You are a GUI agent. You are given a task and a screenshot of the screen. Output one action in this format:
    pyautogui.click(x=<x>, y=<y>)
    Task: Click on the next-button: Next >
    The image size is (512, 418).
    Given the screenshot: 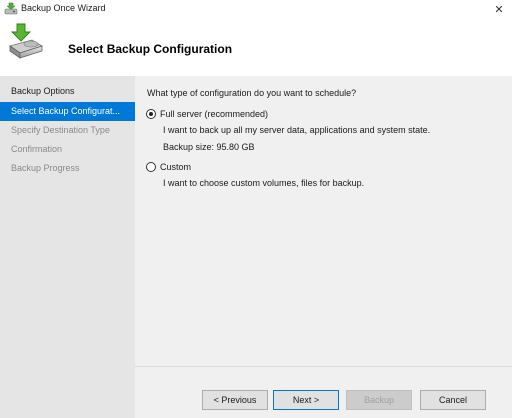 What is the action you would take?
    pyautogui.click(x=306, y=400)
    